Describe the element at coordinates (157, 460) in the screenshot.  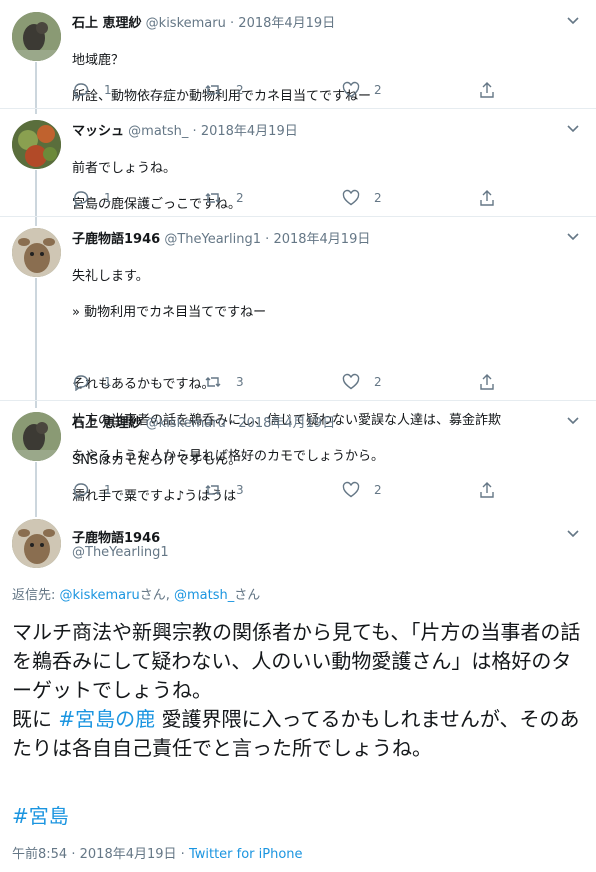
I see `tweet-line: SNSはカモだらけですもん。` at that location.